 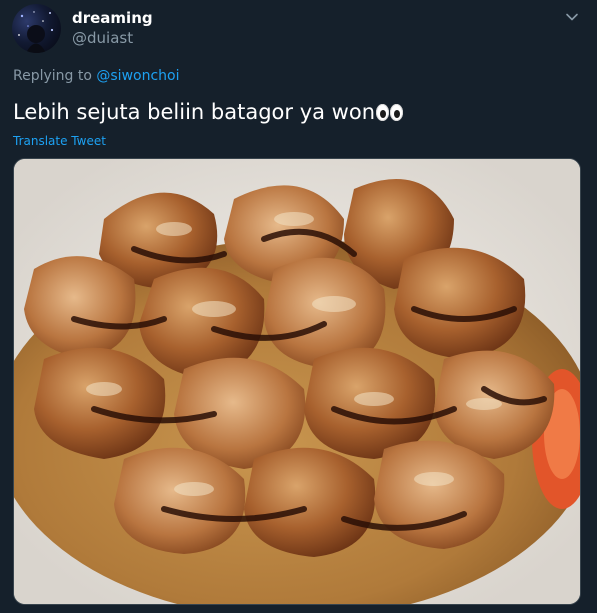 I want to click on chevron-down-icon, so click(x=572, y=17).